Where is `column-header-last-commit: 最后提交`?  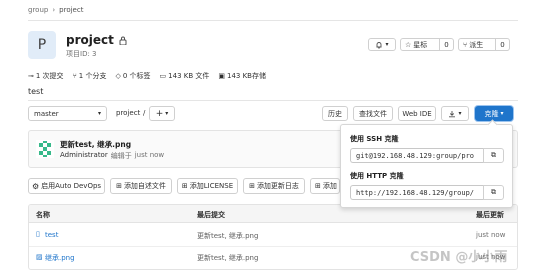
column-header-last-commit: 最后提交 is located at coordinates (211, 215).